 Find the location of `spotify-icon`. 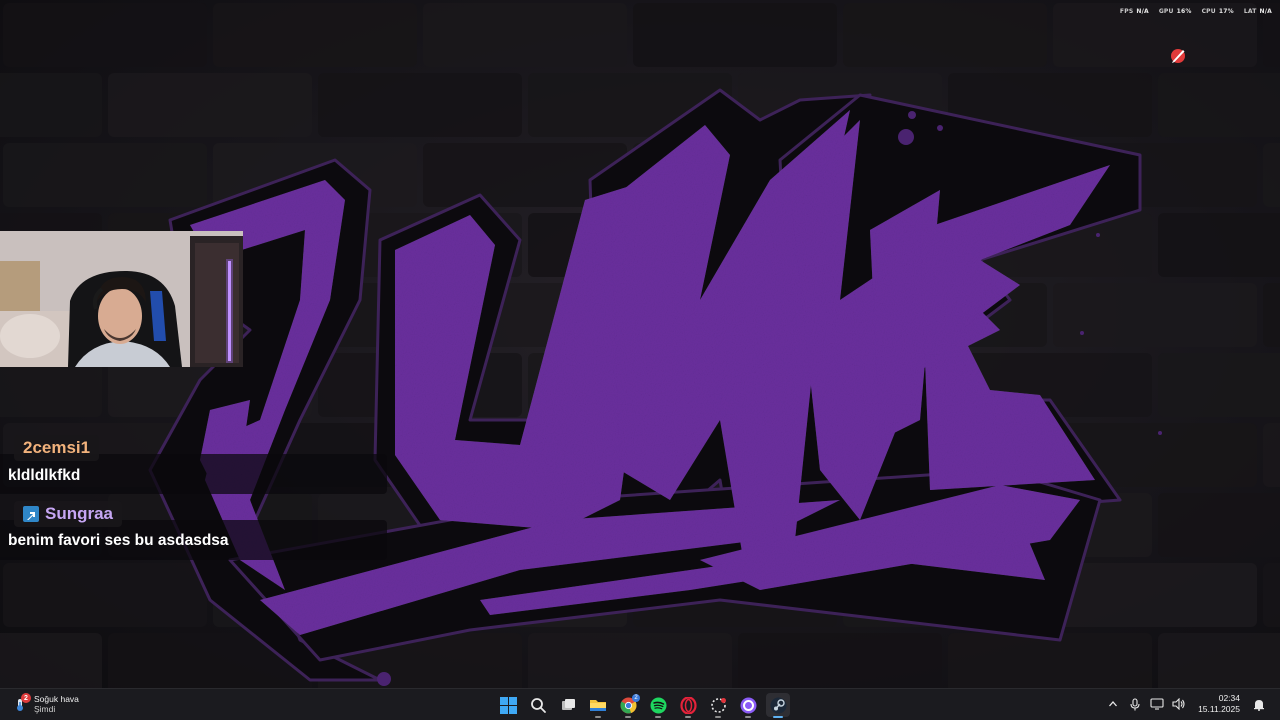

spotify-icon is located at coordinates (658, 705).